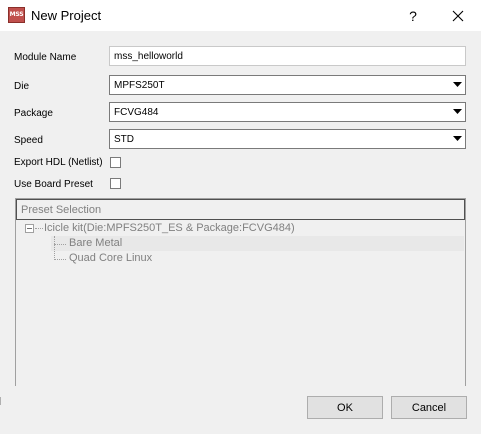 This screenshot has height=434, width=481. Describe the element at coordinates (124, 139) in the screenshot. I see `speed-value: STD` at that location.